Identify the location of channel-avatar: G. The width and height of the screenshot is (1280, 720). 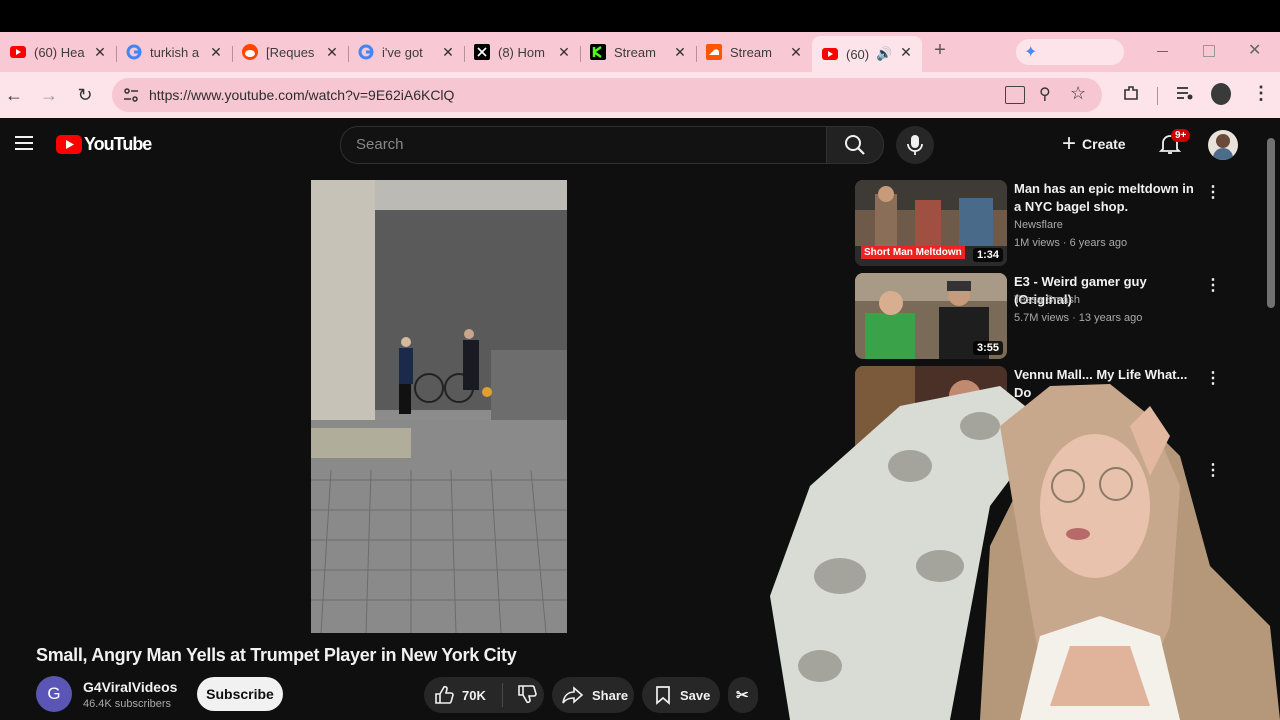
(54, 694).